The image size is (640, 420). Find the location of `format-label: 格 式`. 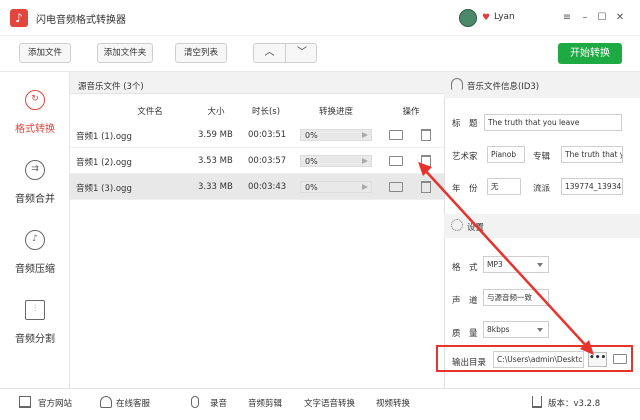

format-label: 格 式 is located at coordinates (465, 268).